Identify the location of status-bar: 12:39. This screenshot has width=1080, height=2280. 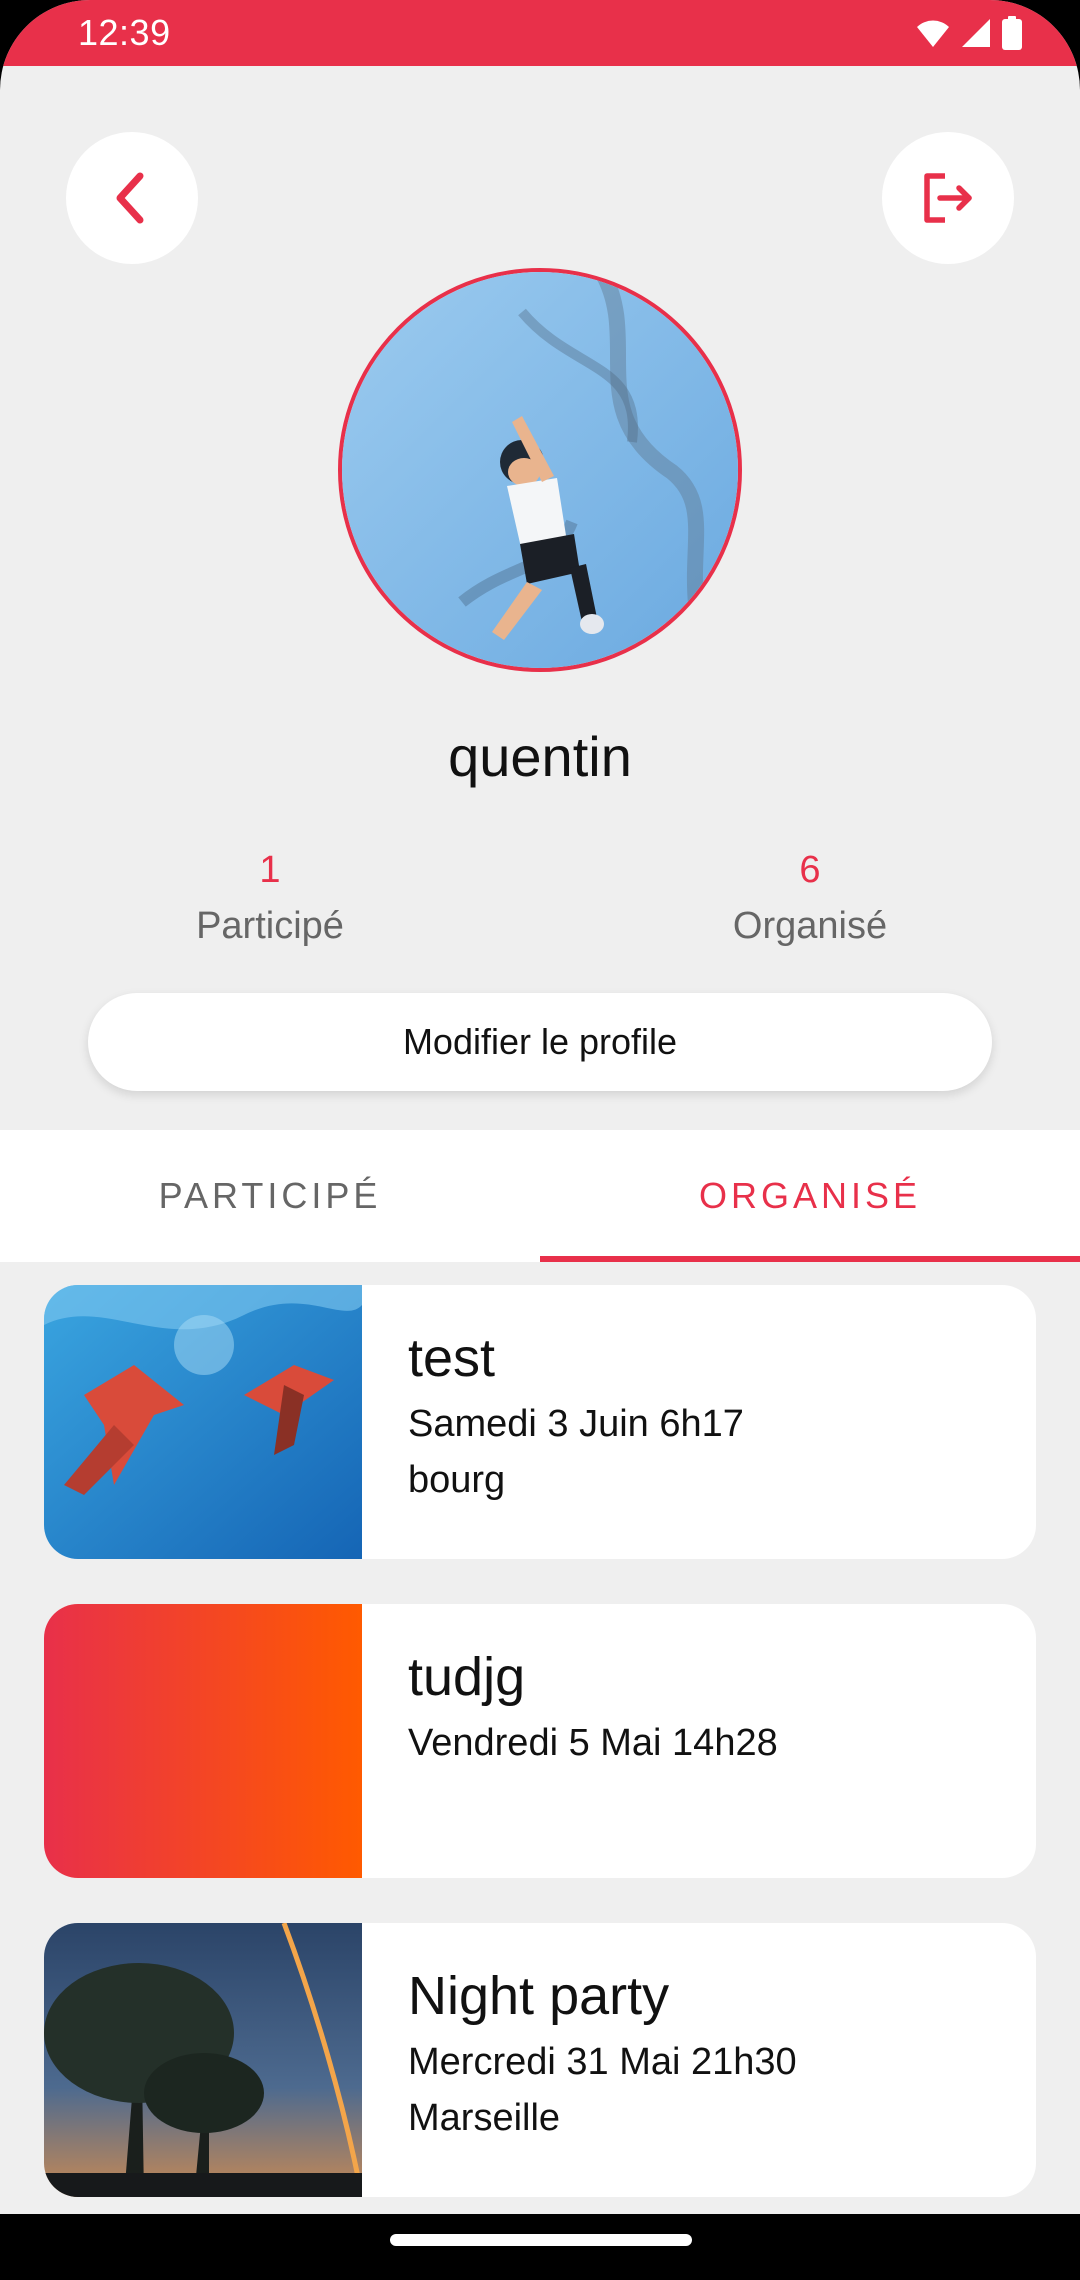
(540, 33).